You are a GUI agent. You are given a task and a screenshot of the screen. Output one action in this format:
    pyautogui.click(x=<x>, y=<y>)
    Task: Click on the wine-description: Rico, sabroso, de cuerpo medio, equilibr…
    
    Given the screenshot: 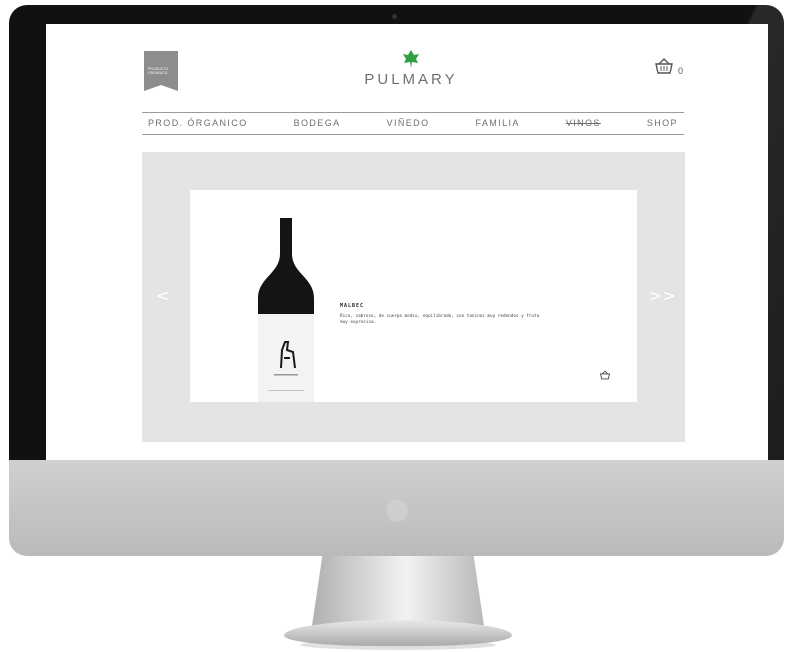 What is the action you would take?
    pyautogui.click(x=440, y=319)
    